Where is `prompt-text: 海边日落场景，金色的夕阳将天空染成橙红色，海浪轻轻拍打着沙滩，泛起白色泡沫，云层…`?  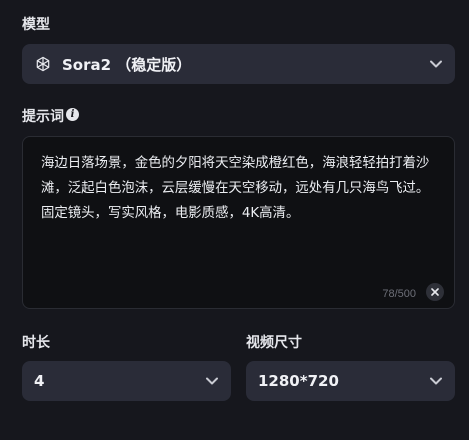 prompt-text: 海边日落场景，金色的夕阳将天空染成橙红色，海浪轻轻拍打着沙滩，泛起白色泡沫，云层… is located at coordinates (241, 188).